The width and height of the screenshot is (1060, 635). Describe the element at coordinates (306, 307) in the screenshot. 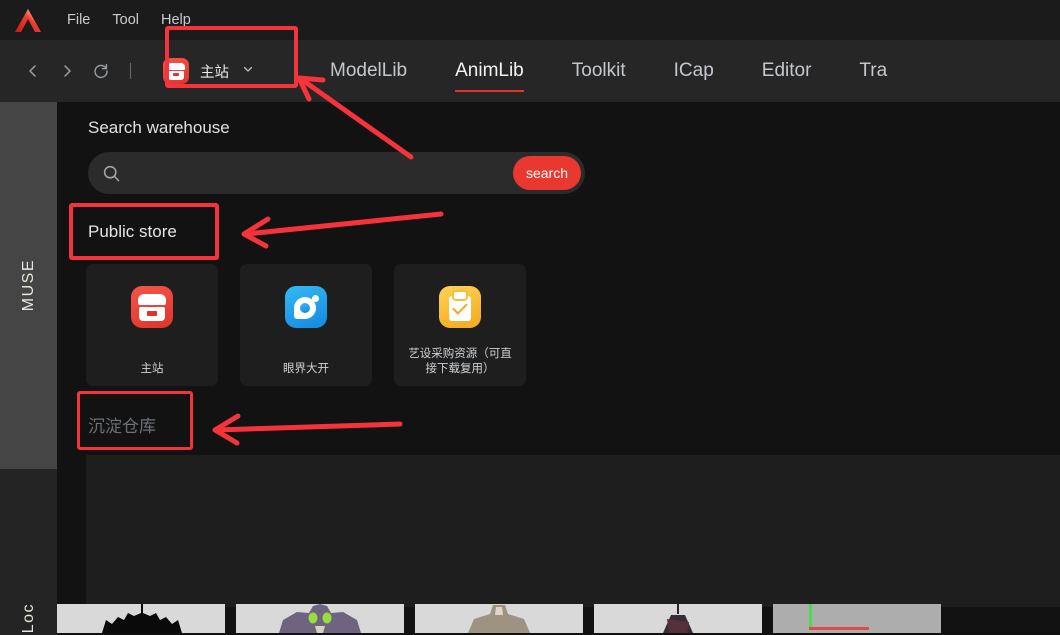

I see `camera-lens-icon` at that location.